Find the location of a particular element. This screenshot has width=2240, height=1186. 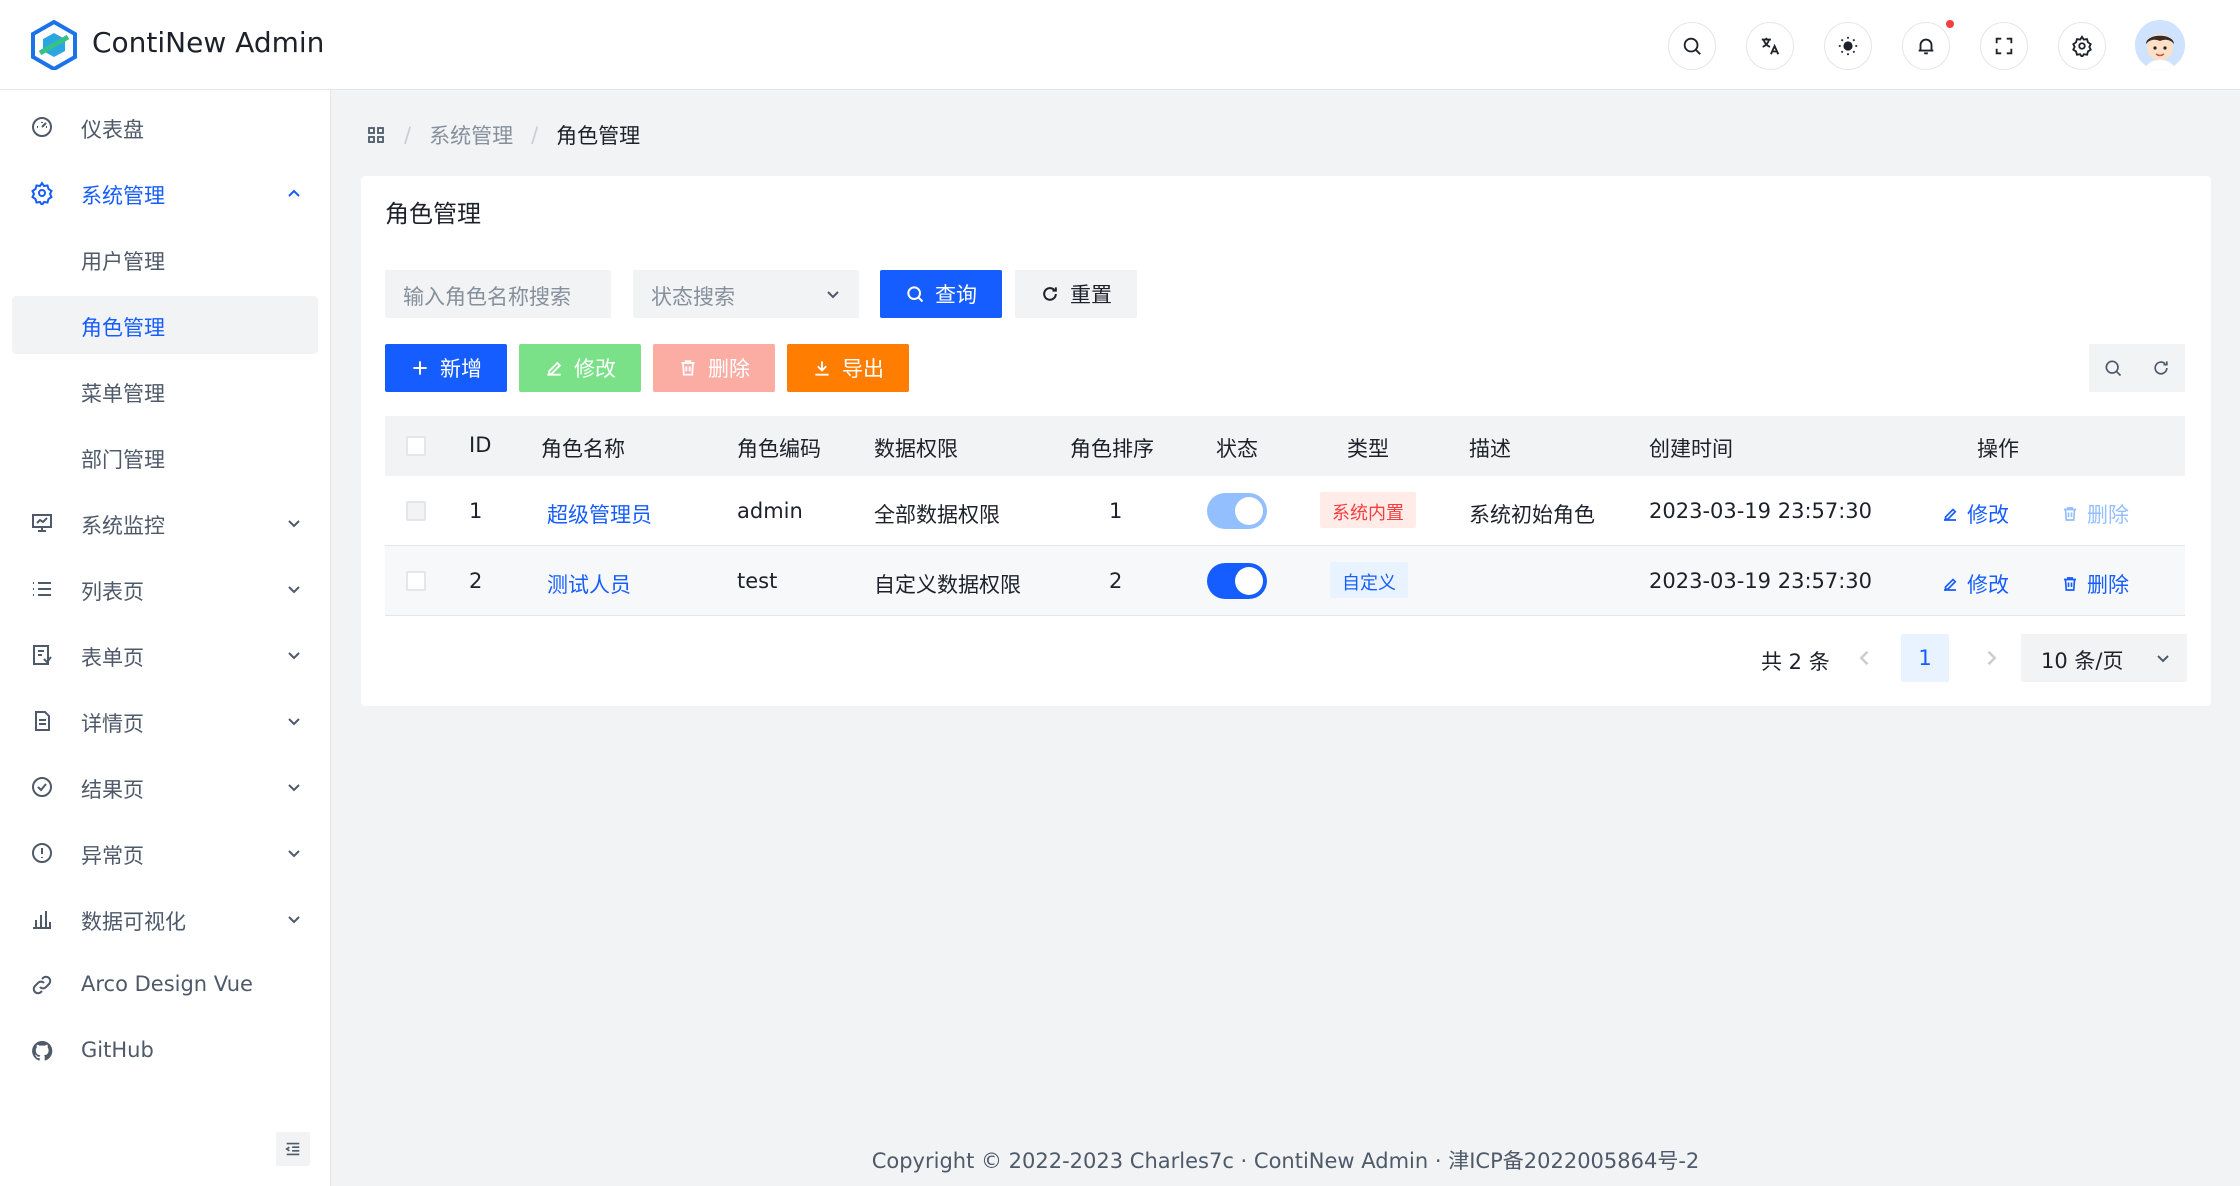

reset-button: 重置 is located at coordinates (1076, 294).